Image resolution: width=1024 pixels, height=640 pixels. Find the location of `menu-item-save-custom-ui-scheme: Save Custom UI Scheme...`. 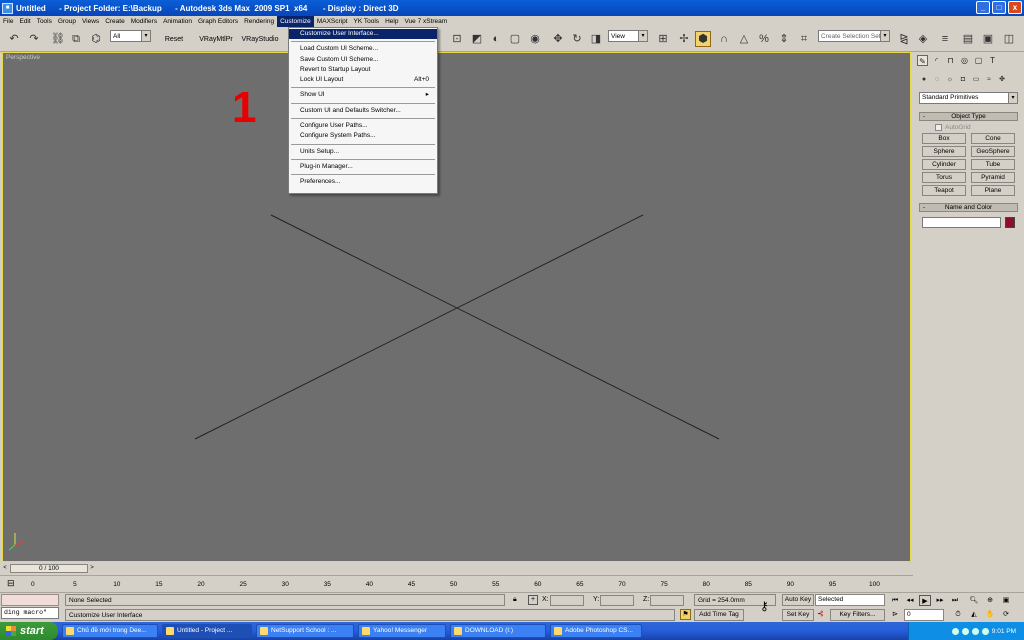

menu-item-save-custom-ui-scheme: Save Custom UI Scheme... is located at coordinates (363, 60).